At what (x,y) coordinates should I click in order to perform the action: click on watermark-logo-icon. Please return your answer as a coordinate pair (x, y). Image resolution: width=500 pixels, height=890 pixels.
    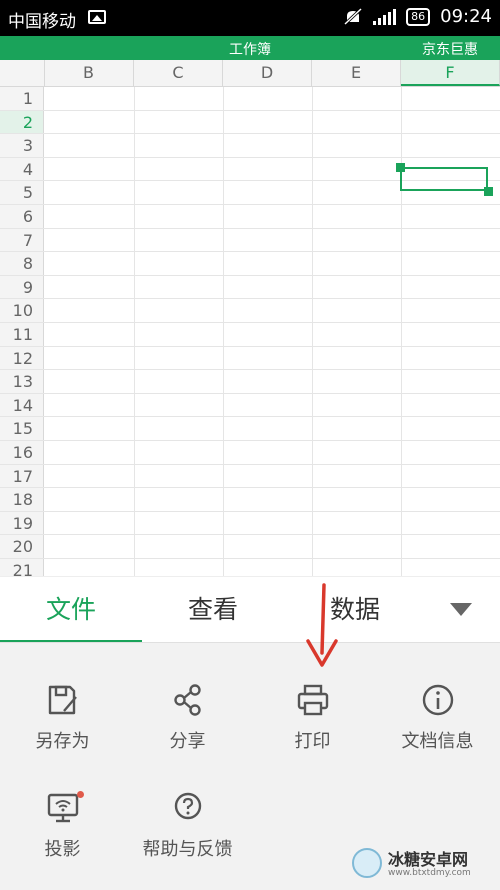
    Looking at the image, I should click on (367, 863).